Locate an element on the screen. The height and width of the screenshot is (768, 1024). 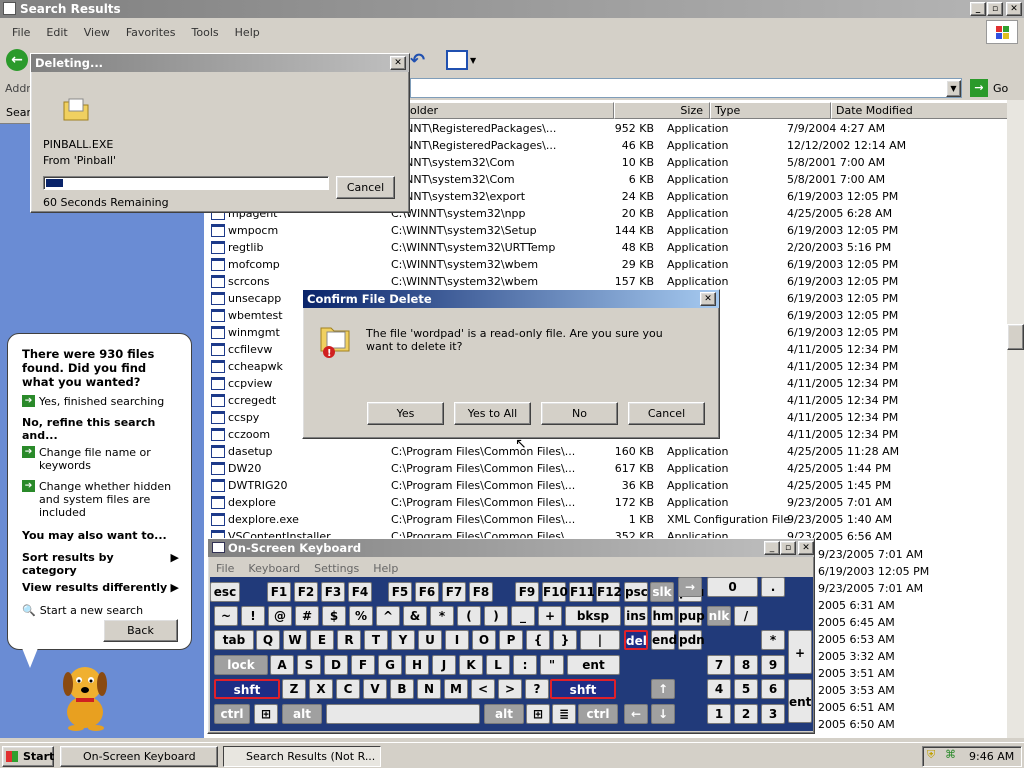
sort-results-option: Sort results by category ▶ is located at coordinates (100, 564).